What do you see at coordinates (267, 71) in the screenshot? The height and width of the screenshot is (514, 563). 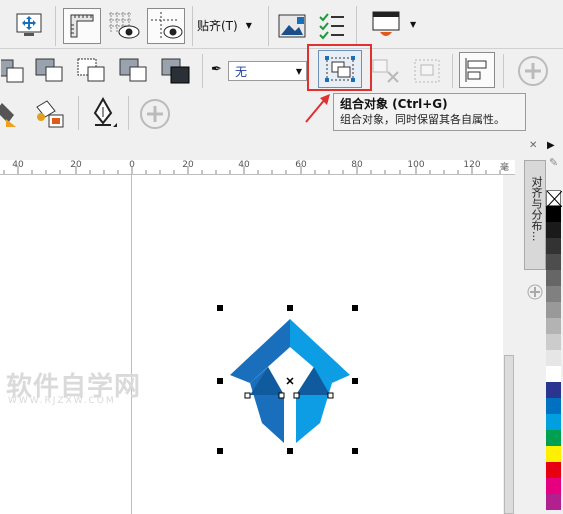 I see `outline-width-select: 无 ▼` at bounding box center [267, 71].